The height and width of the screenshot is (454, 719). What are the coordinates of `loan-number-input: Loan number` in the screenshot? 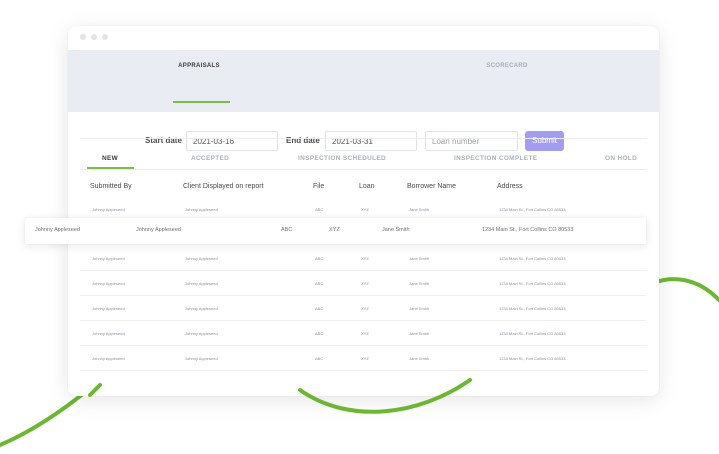 It's located at (471, 141).